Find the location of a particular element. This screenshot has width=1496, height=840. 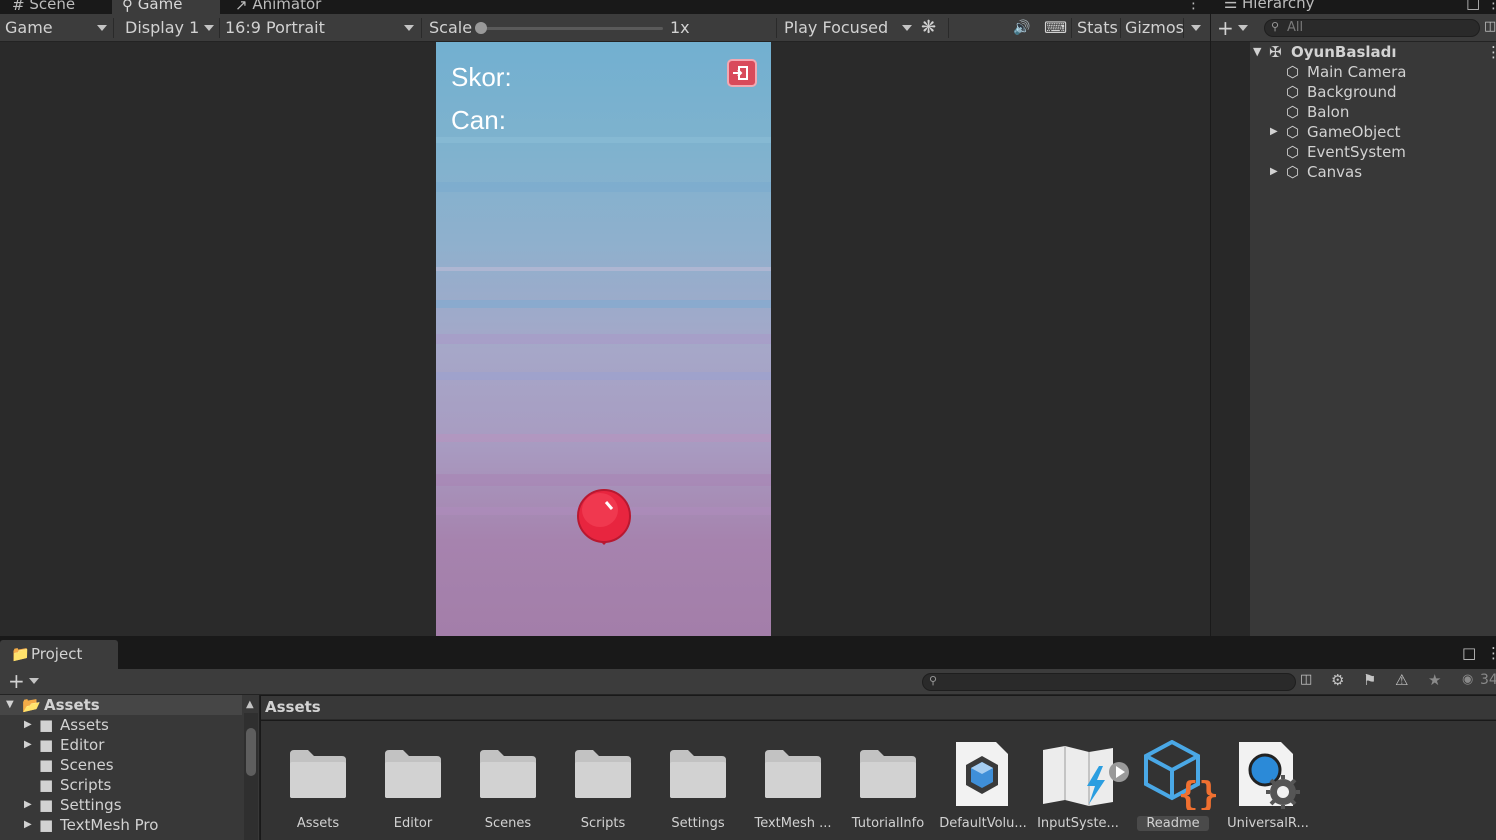

tab-animator-label: Animator is located at coordinates (287, 6).